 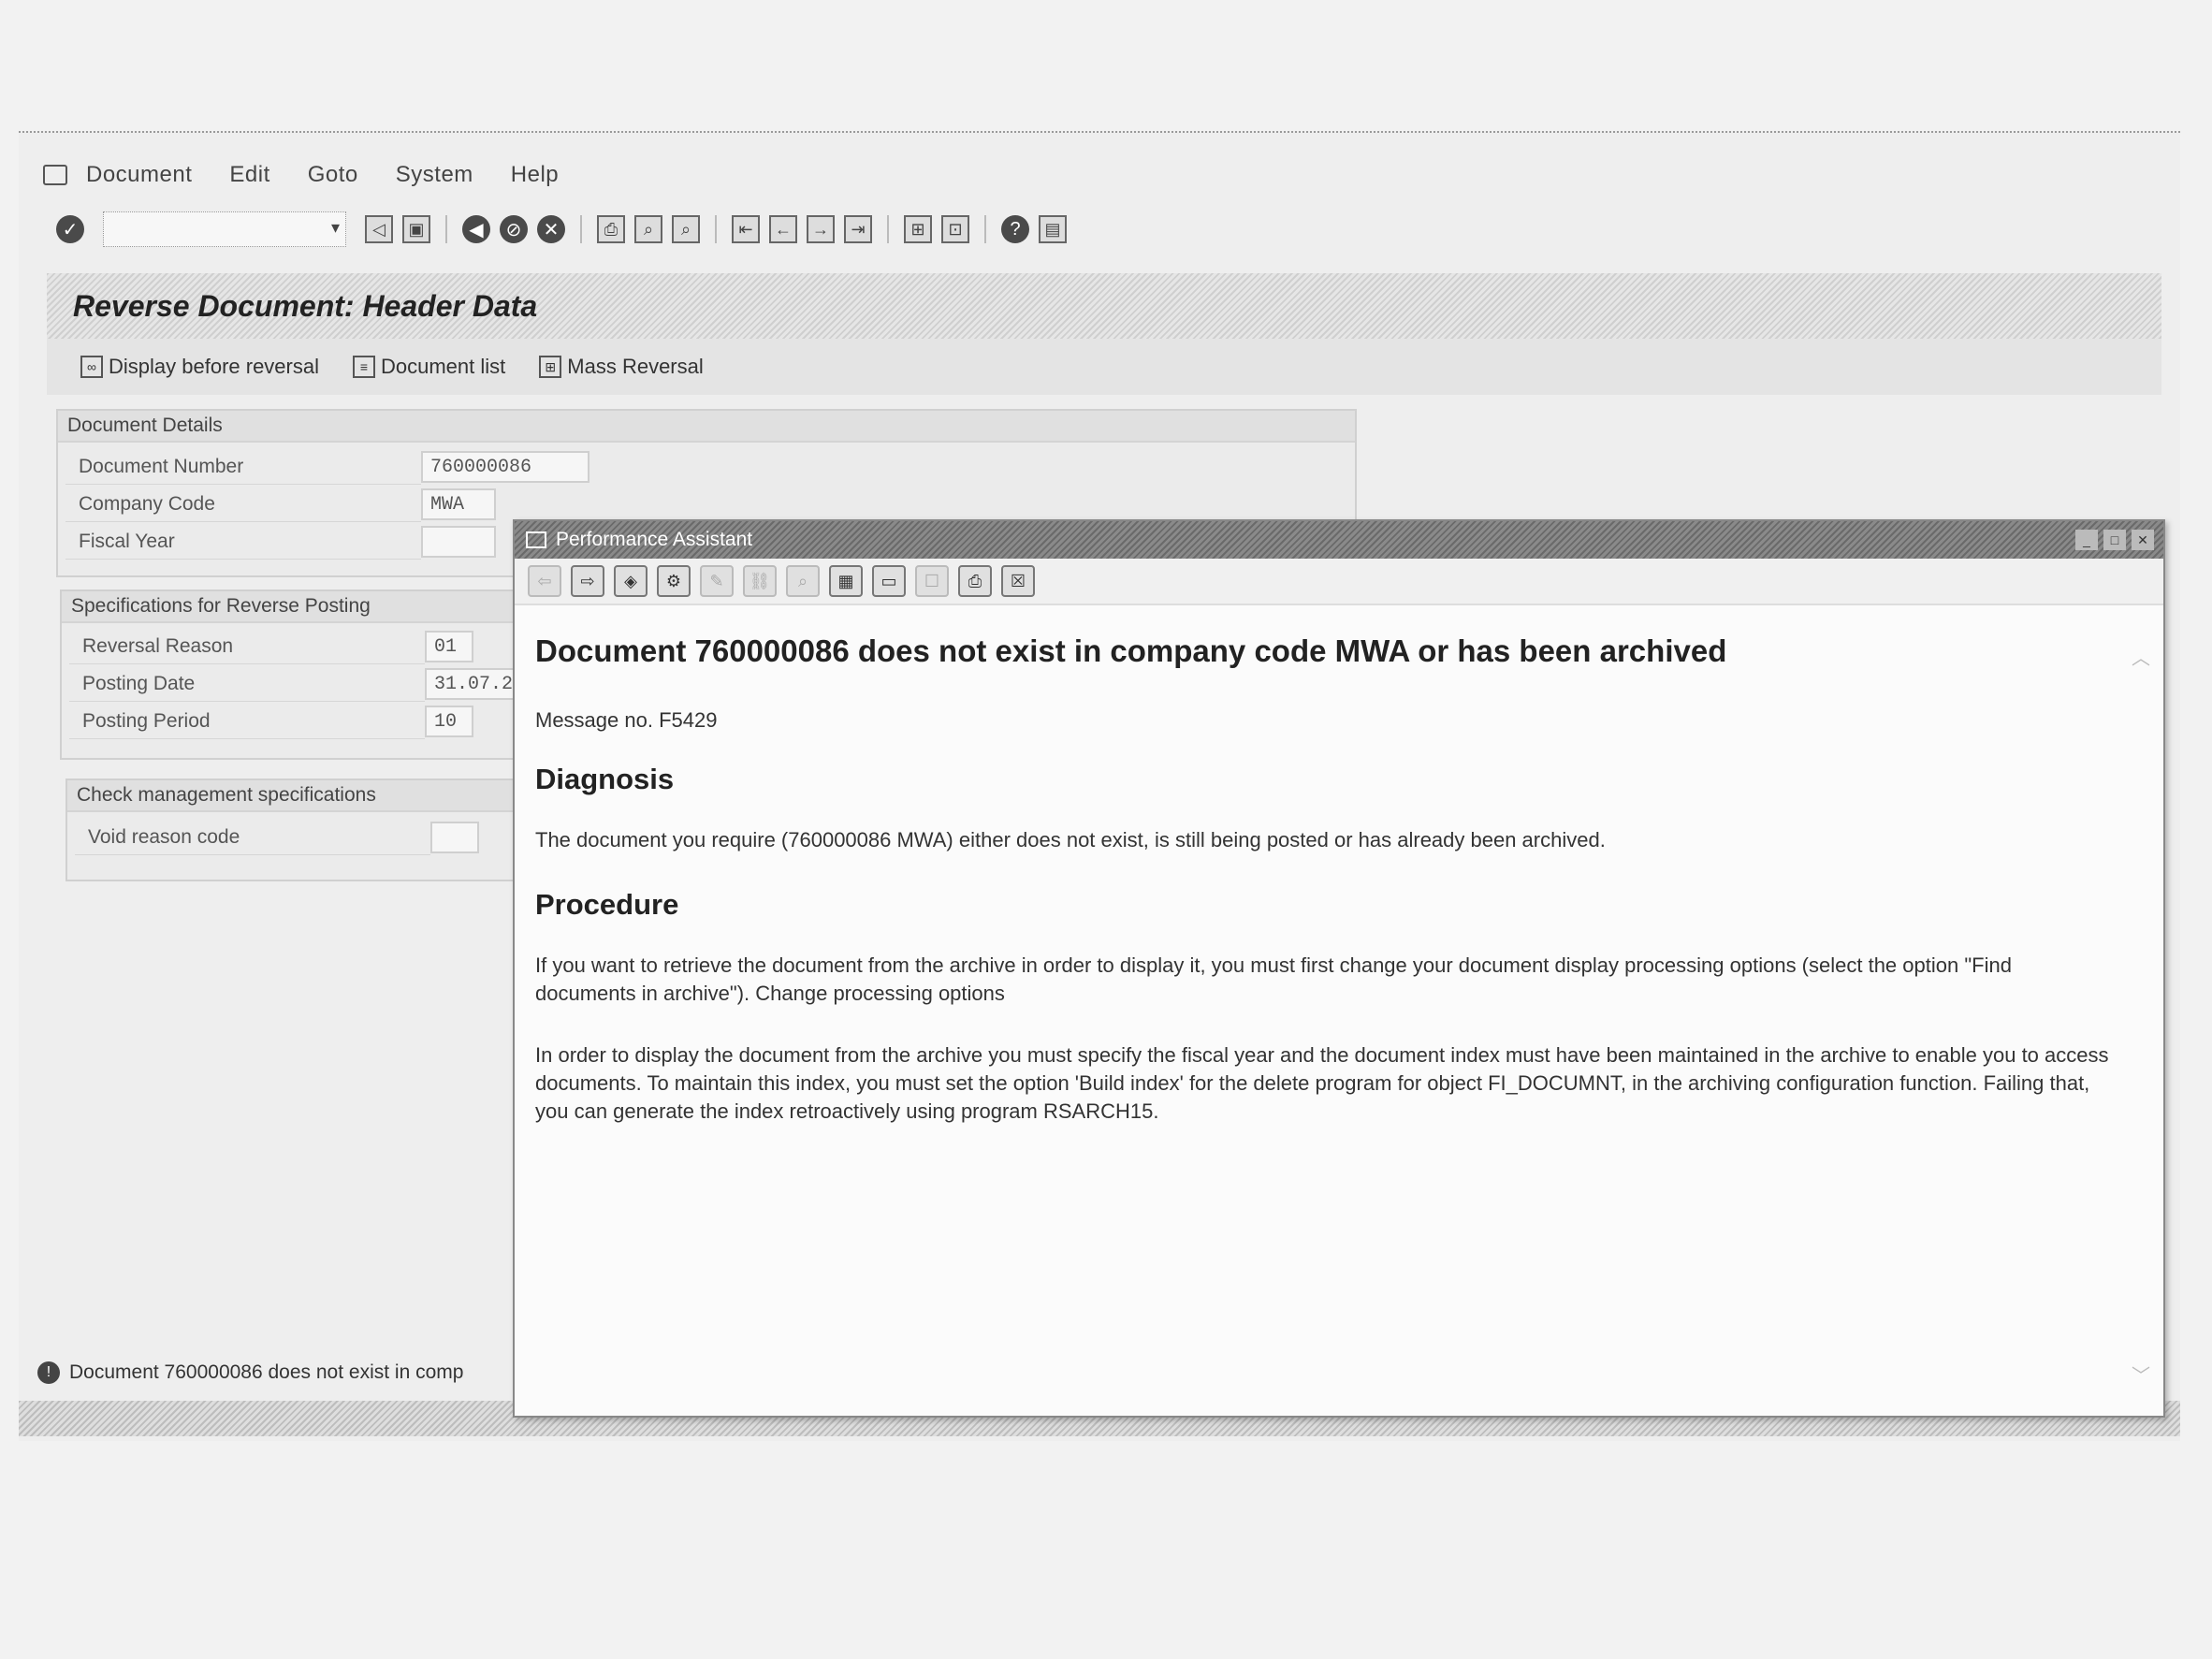 I want to click on help-icon: ?, so click(x=1015, y=229).